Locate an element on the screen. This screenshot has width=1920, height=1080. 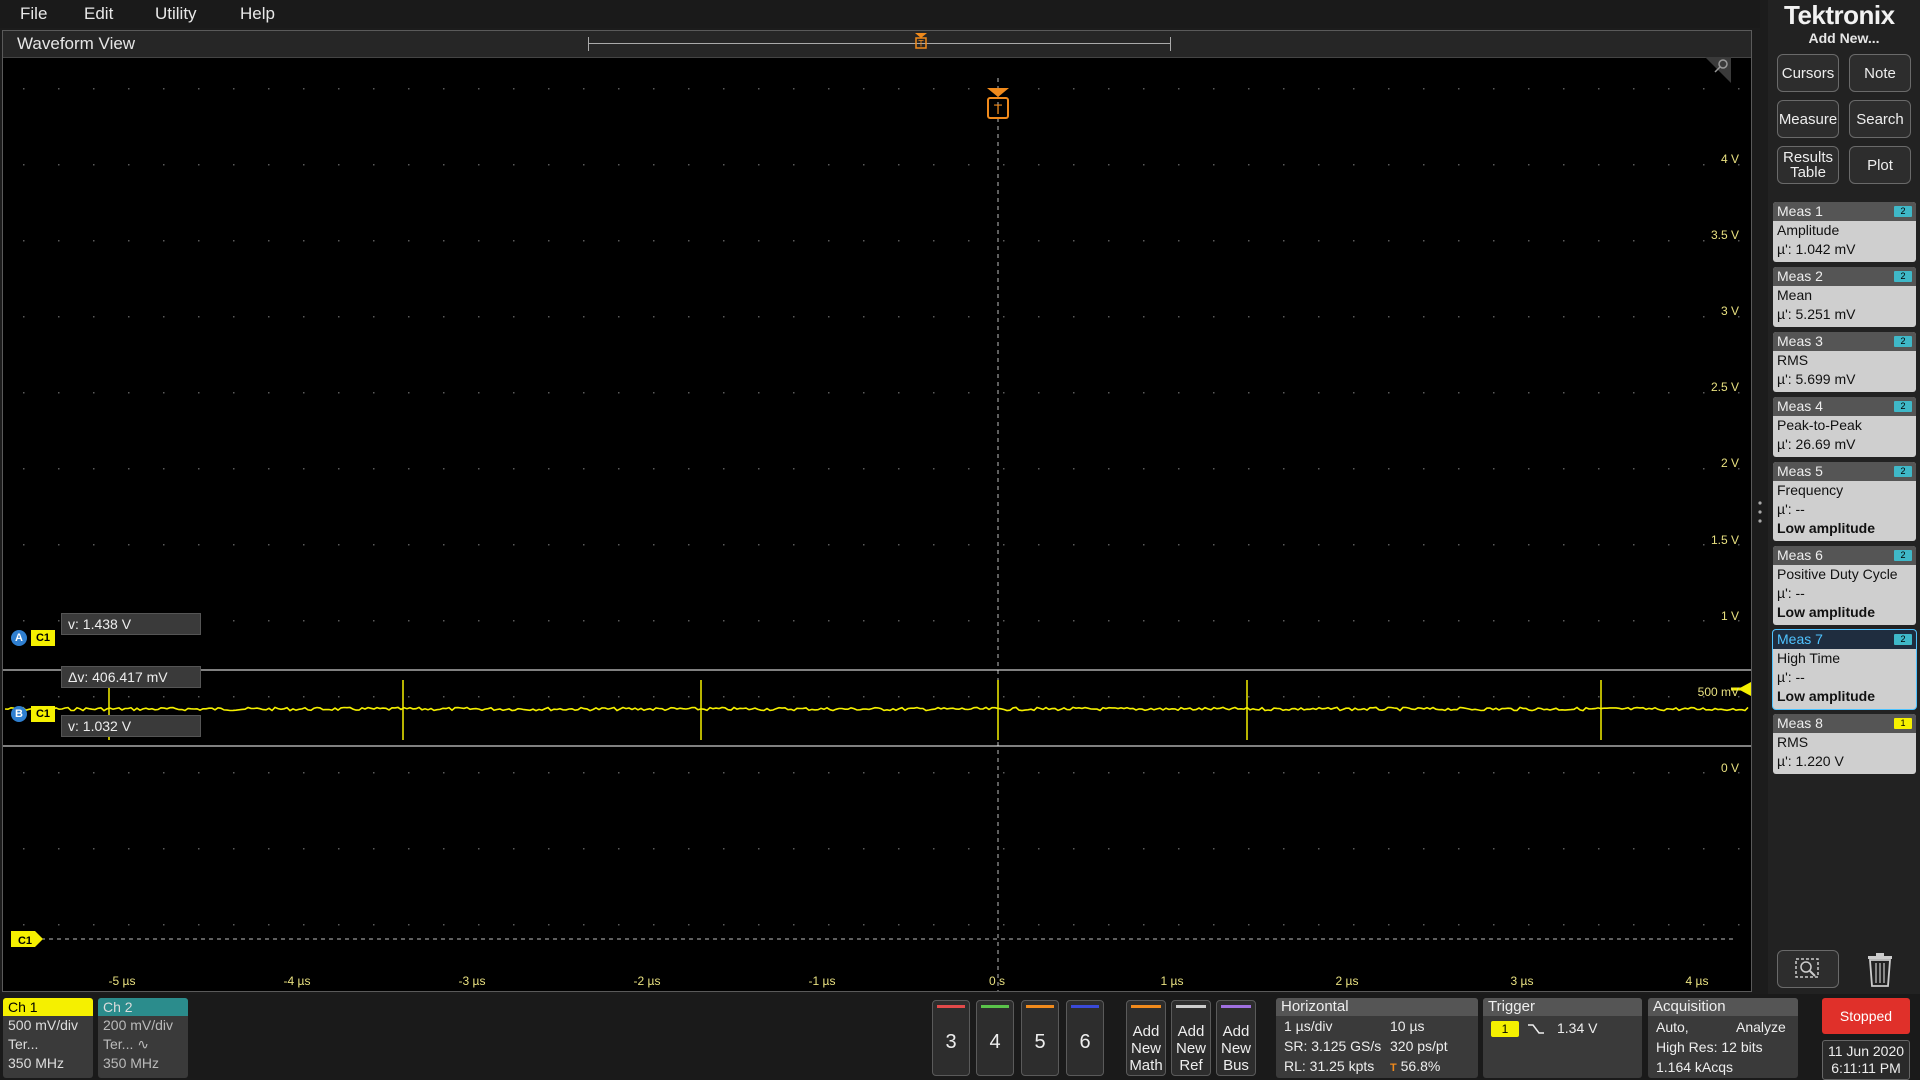
rising-edge-icon is located at coordinates (1536, 1029).